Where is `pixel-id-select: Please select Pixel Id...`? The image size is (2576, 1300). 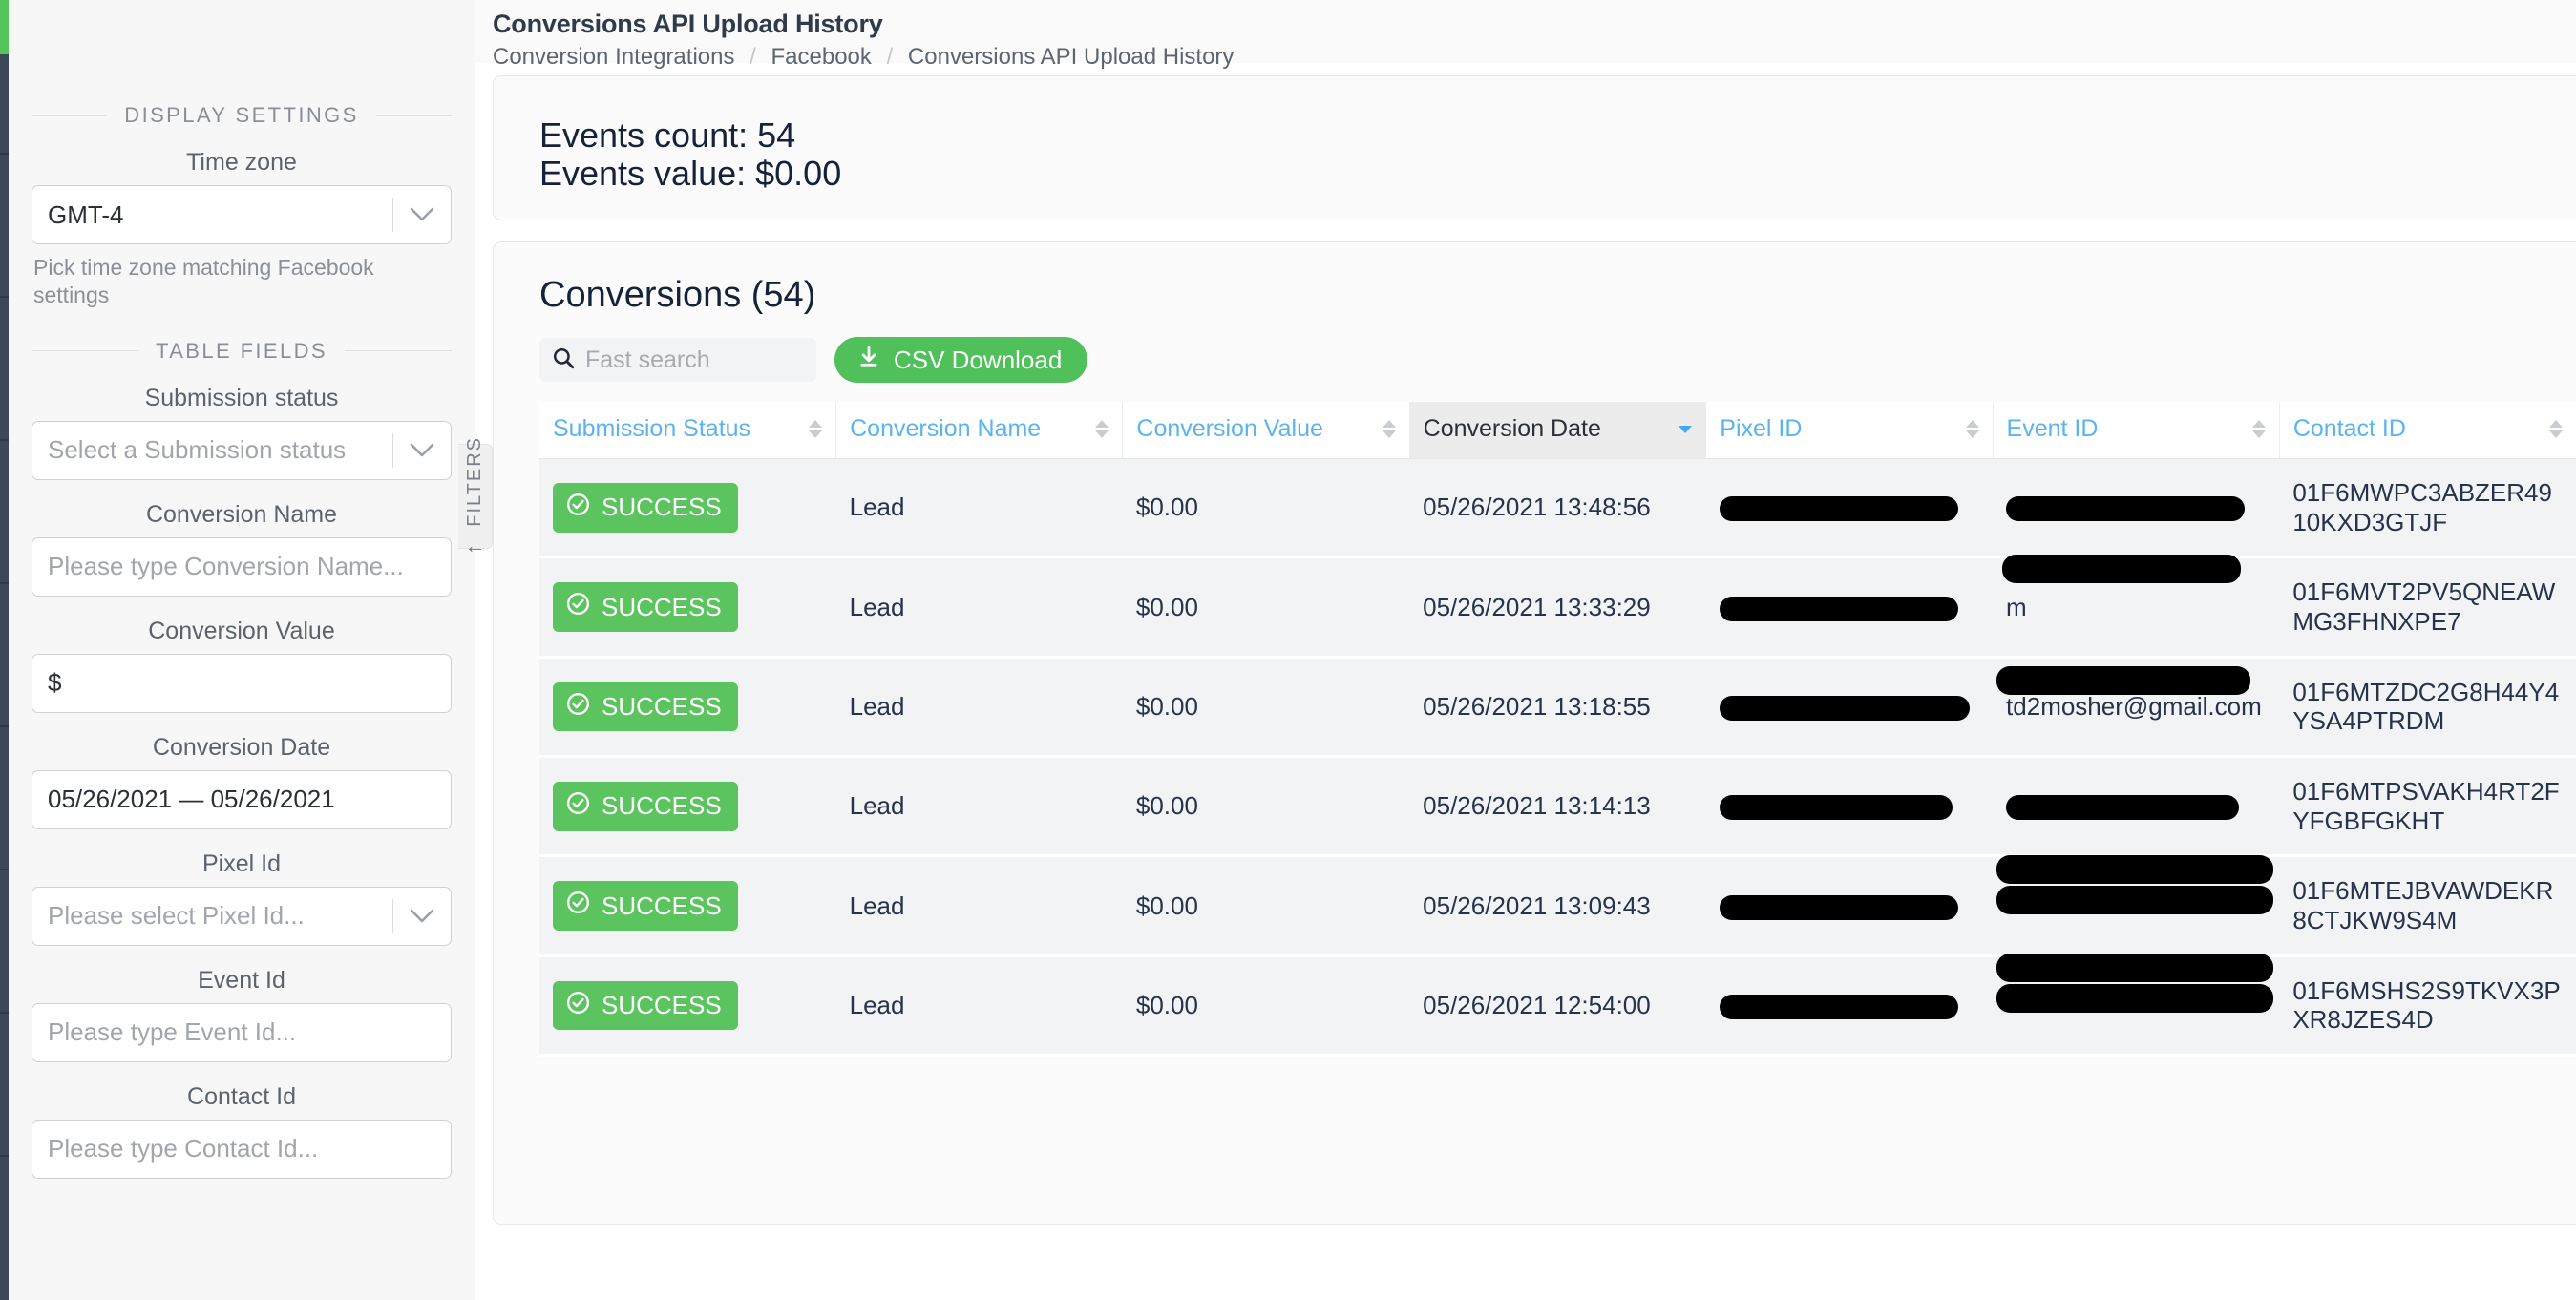
pixel-id-select: Please select Pixel Id... is located at coordinates (242, 916).